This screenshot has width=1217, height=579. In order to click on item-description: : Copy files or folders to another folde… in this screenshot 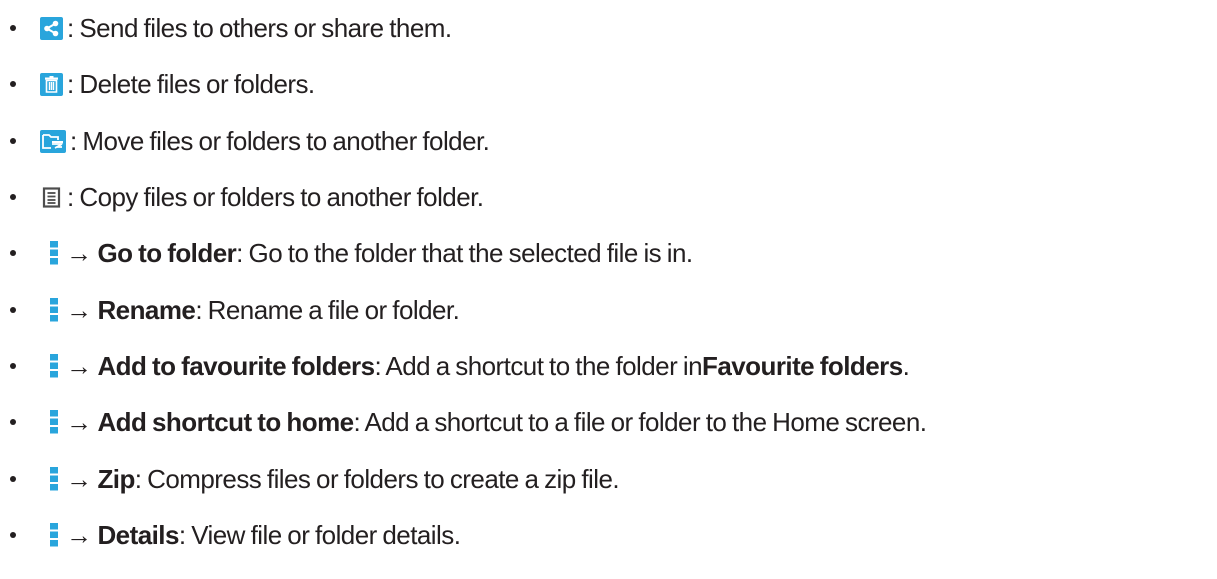, I will do `click(275, 196)`.